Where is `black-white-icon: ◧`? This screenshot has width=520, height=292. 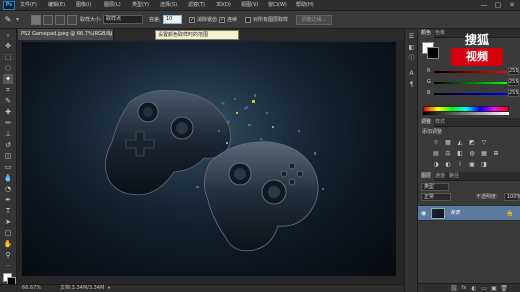
black-white-icon: ◧ is located at coordinates (460, 153).